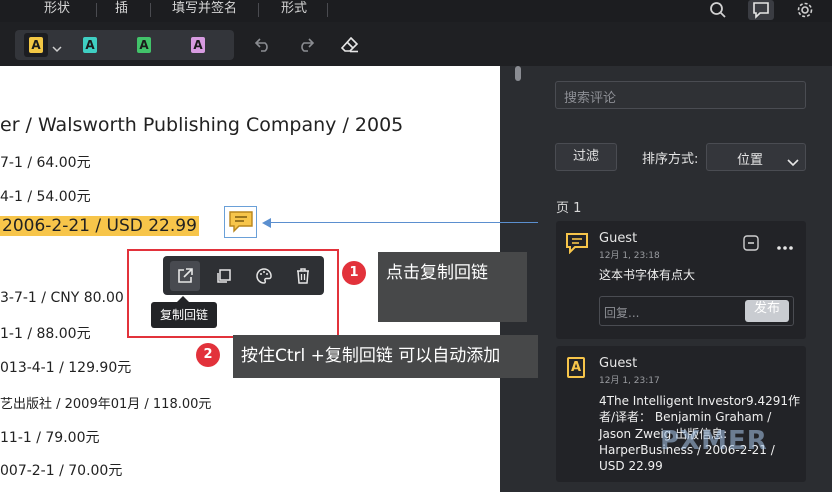 This screenshot has height=492, width=832. I want to click on sort-select: 位置, so click(756, 157).